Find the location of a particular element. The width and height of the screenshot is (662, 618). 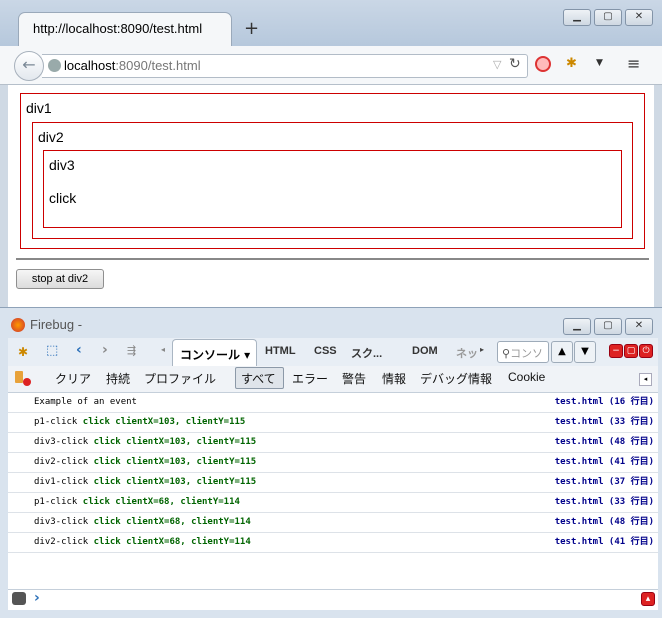

browser-tab: http://localhost:8090/test.html is located at coordinates (125, 29).